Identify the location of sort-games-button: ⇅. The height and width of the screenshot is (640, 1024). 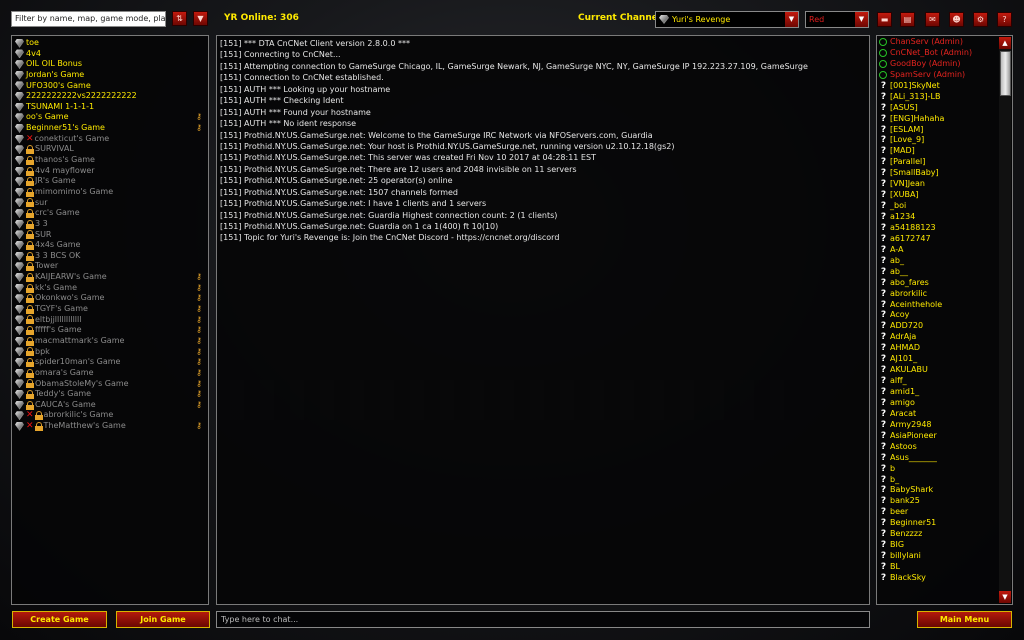
(179, 18).